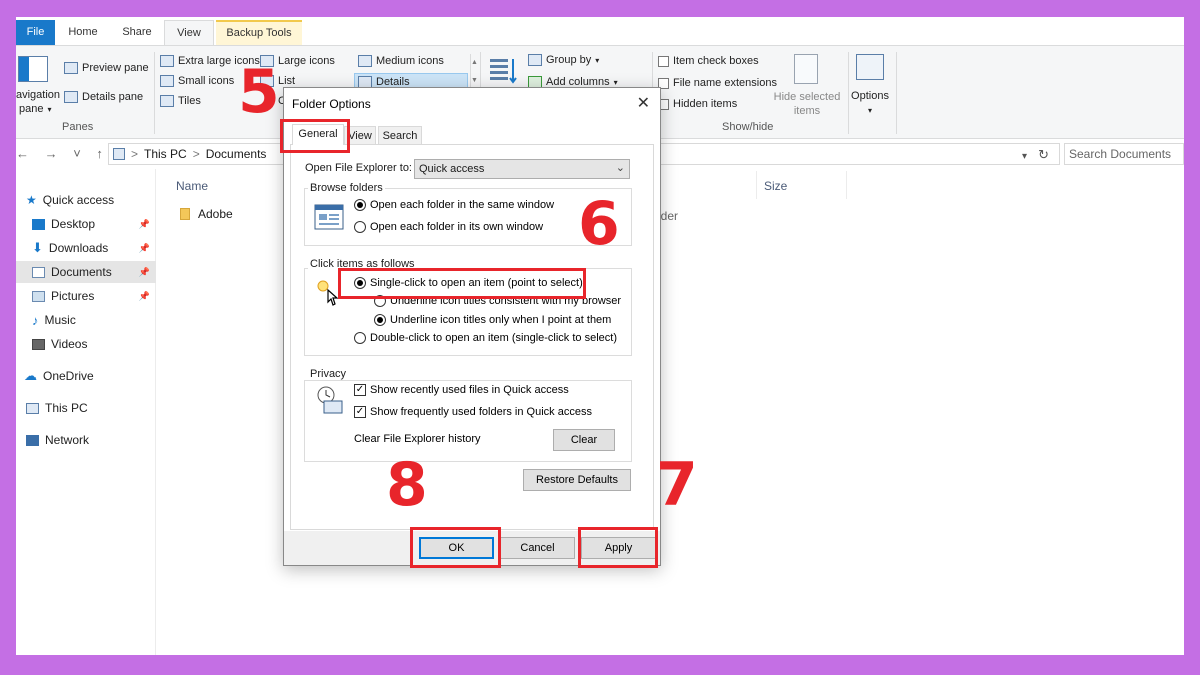  What do you see at coordinates (38, 344) in the screenshot?
I see `videos-icon` at bounding box center [38, 344].